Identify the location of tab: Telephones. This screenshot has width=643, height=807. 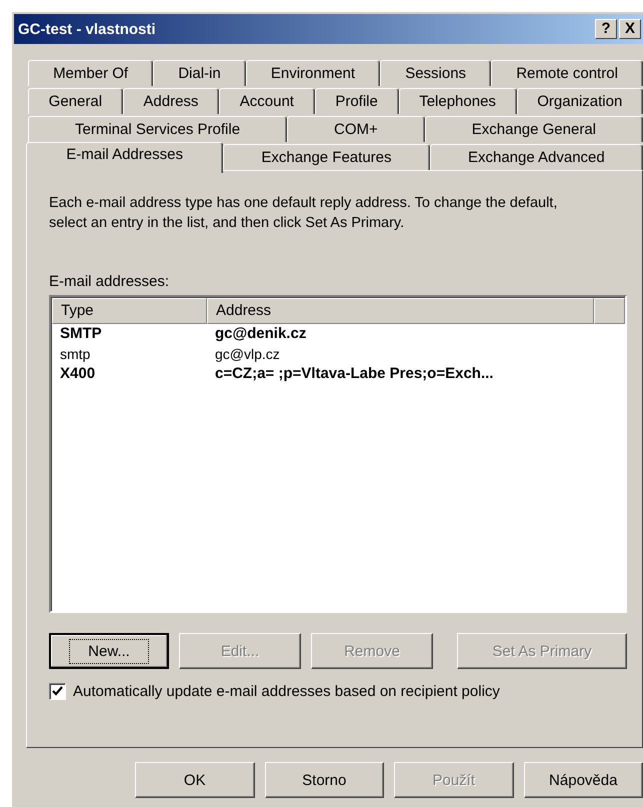
(457, 101).